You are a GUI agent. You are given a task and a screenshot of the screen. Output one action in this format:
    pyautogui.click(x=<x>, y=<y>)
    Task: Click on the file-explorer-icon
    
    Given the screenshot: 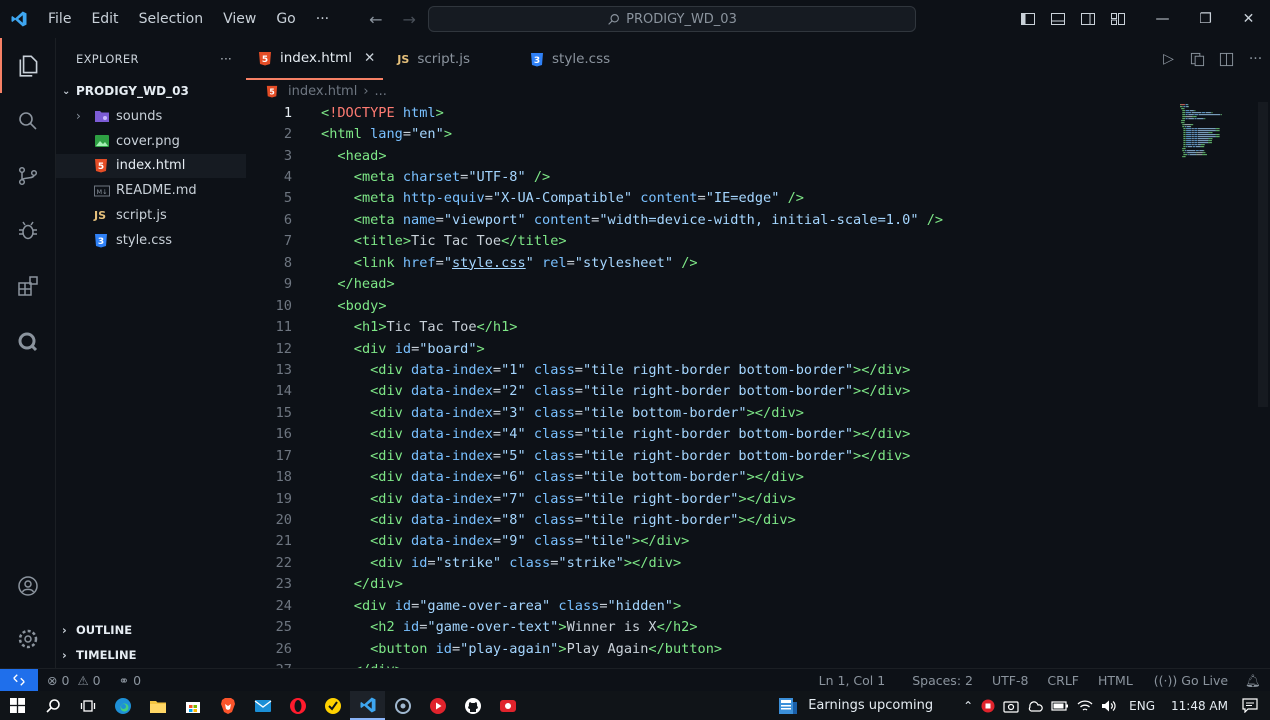 What is the action you would take?
    pyautogui.click(x=157, y=705)
    